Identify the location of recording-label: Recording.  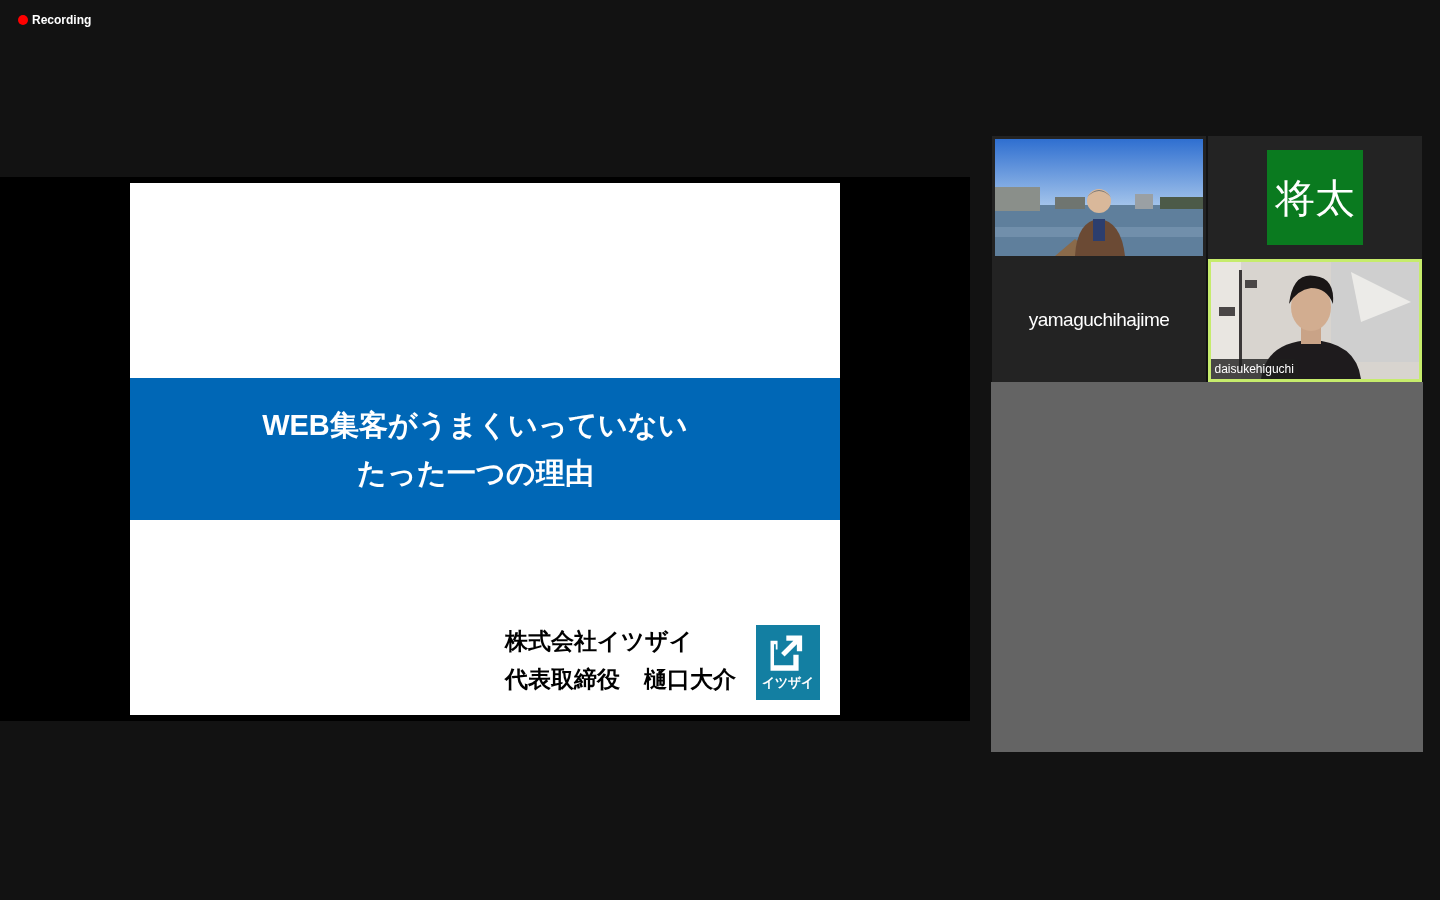
(62, 20).